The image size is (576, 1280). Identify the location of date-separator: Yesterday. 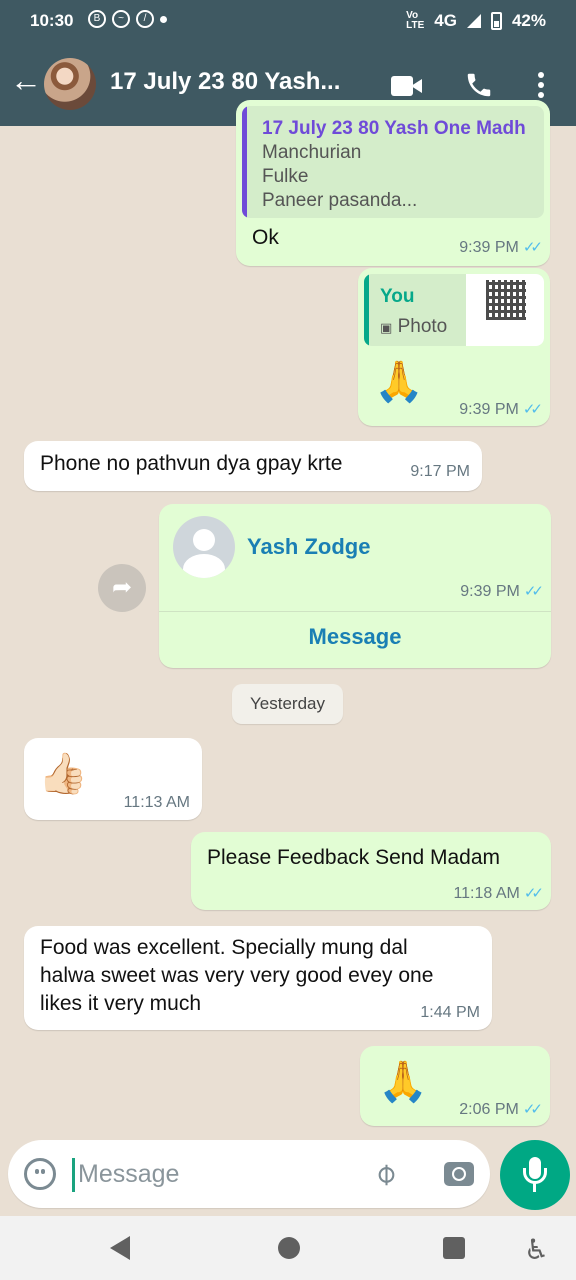
(287, 704).